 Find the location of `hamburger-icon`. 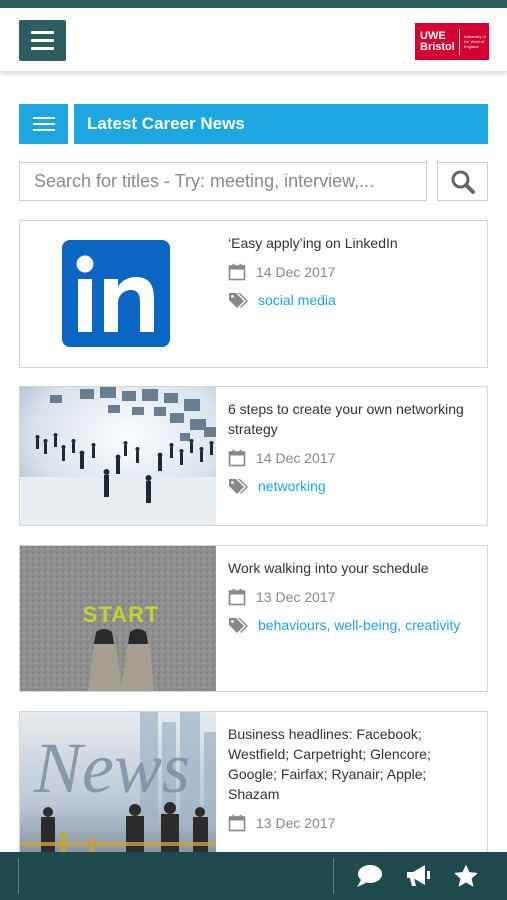

hamburger-icon is located at coordinates (42, 32).